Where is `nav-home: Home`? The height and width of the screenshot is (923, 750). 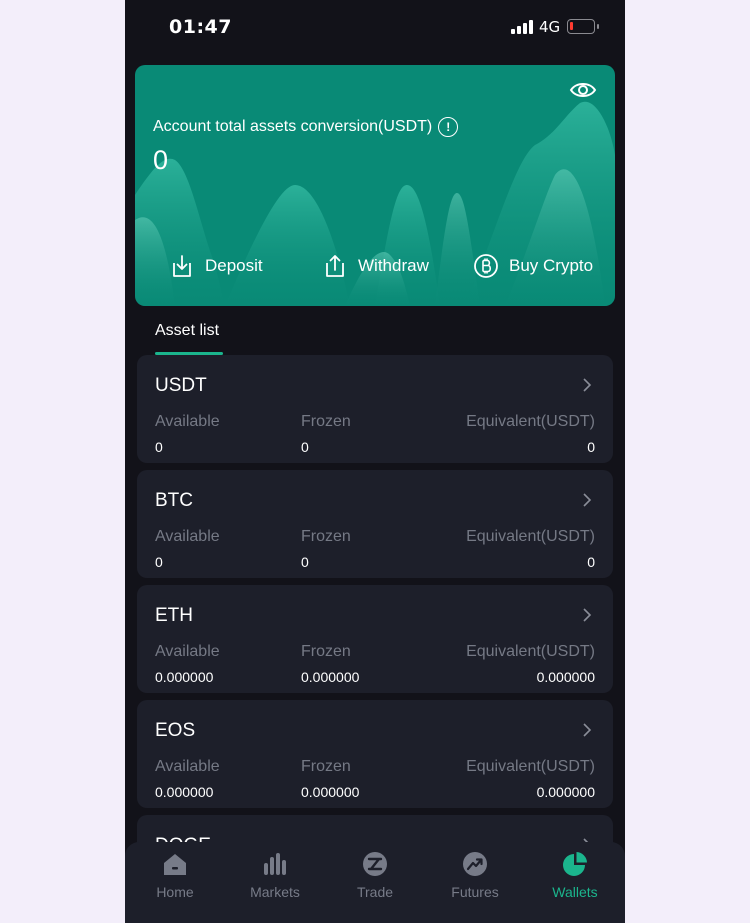 nav-home: Home is located at coordinates (175, 875).